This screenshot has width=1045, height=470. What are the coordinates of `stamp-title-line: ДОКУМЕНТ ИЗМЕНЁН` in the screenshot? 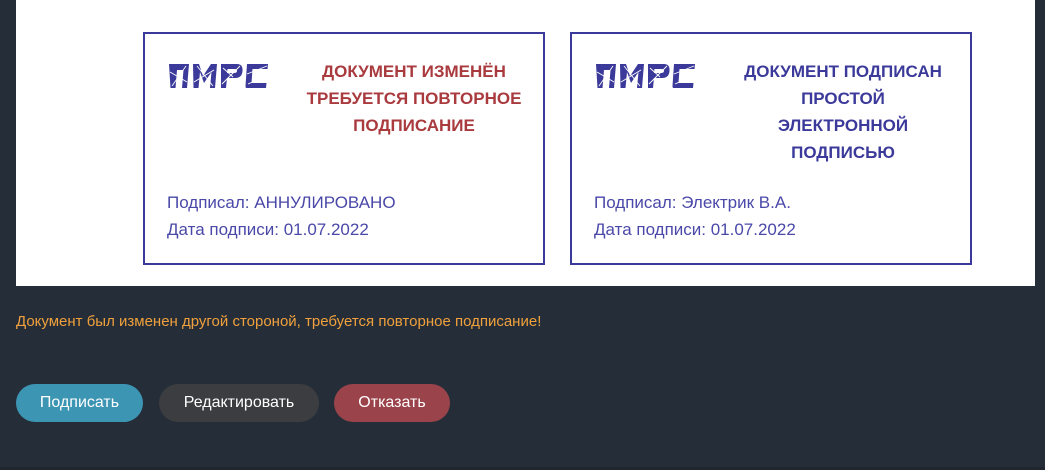 It's located at (414, 71).